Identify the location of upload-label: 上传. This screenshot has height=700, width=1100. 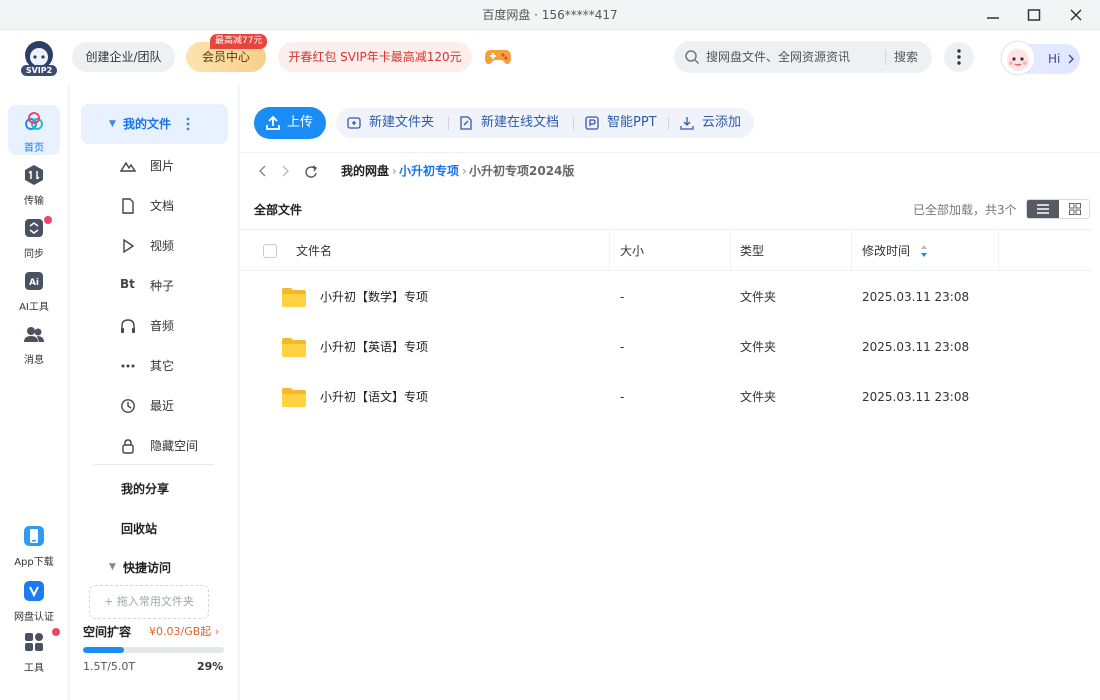
(300, 122).